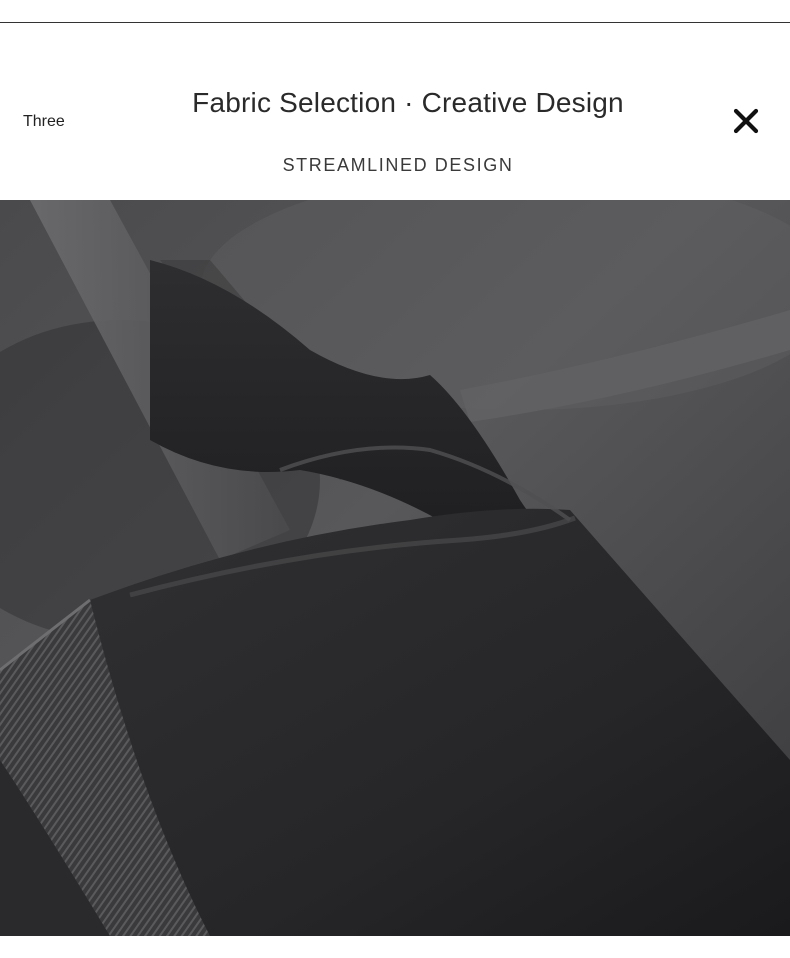 The image size is (790, 958). I want to click on close-button, so click(746, 121).